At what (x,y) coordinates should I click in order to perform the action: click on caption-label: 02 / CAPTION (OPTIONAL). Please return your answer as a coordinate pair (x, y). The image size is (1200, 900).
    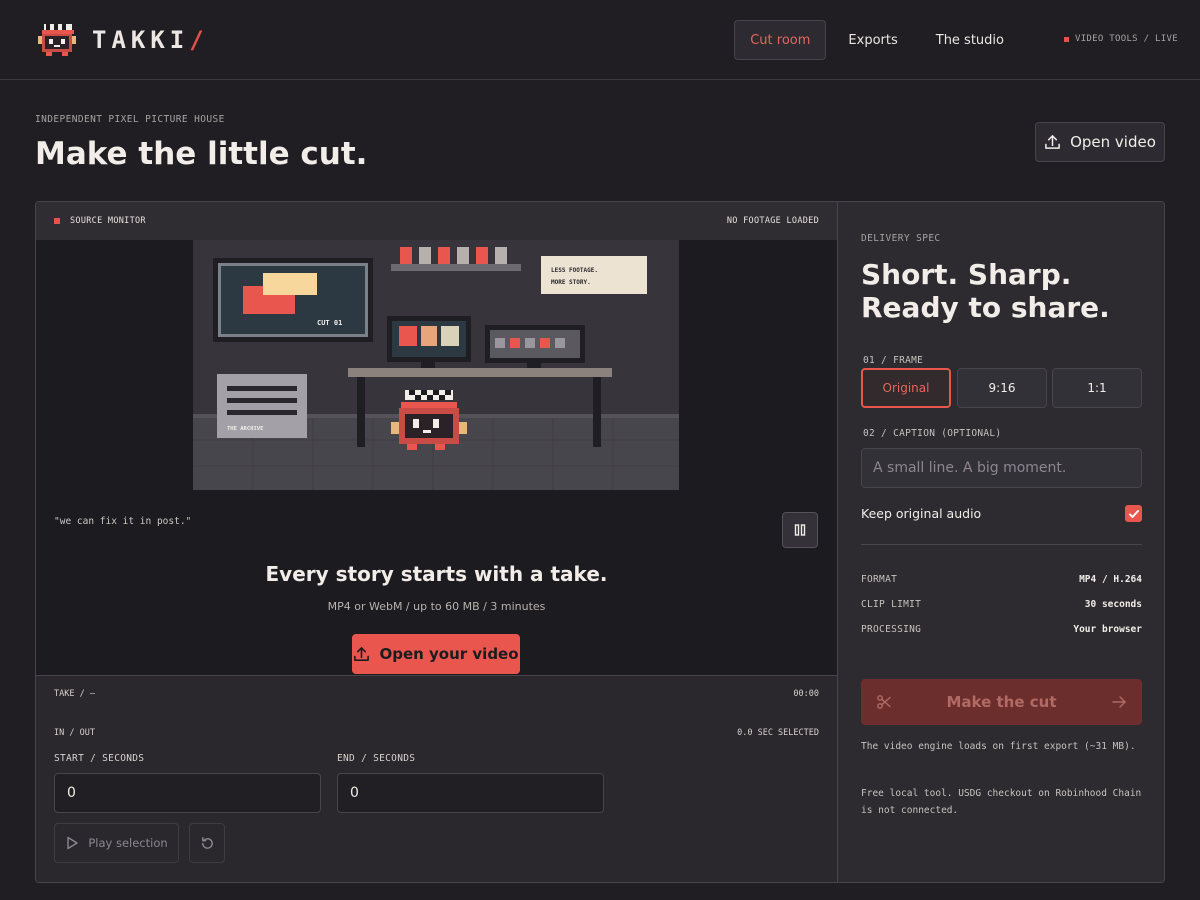
    Looking at the image, I should click on (932, 433).